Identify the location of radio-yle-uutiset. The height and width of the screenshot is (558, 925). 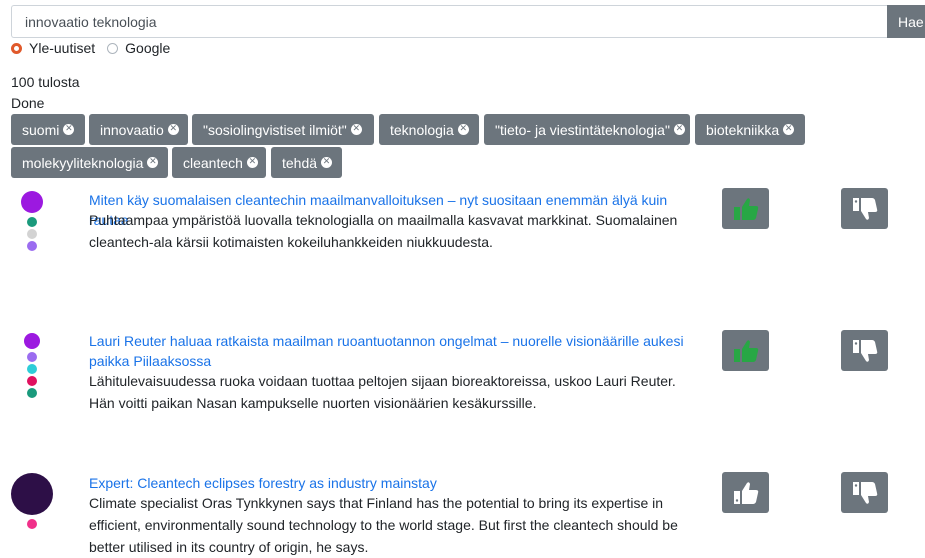
(16, 48).